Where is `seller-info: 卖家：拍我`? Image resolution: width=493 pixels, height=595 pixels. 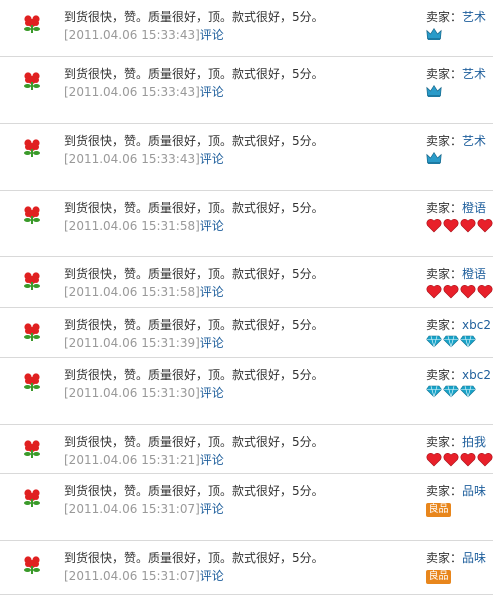
seller-info: 卖家：拍我 is located at coordinates (456, 441).